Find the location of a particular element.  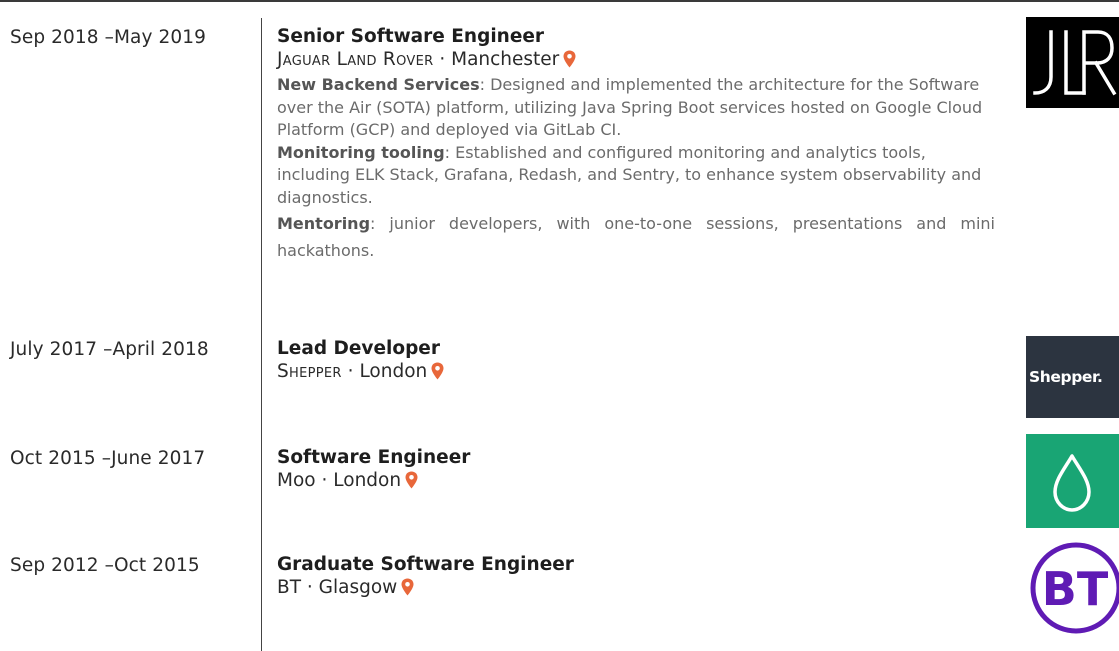

company-line: Moo · London is located at coordinates (636, 482).